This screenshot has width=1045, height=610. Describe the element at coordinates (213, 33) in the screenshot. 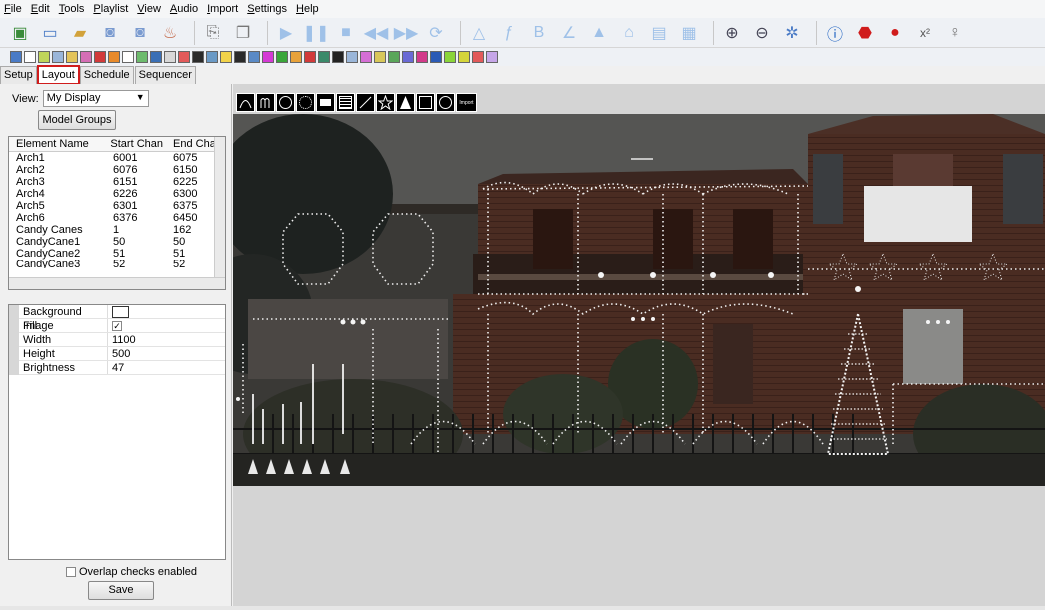

I see `paste-icon: ⎘` at that location.